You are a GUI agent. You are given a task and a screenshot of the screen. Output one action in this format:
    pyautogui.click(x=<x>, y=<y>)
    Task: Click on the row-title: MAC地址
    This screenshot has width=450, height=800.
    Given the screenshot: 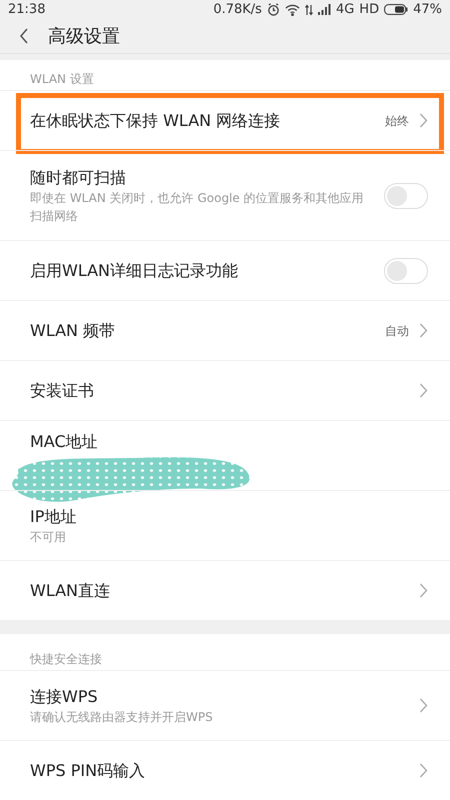 What is the action you would take?
    pyautogui.click(x=64, y=442)
    